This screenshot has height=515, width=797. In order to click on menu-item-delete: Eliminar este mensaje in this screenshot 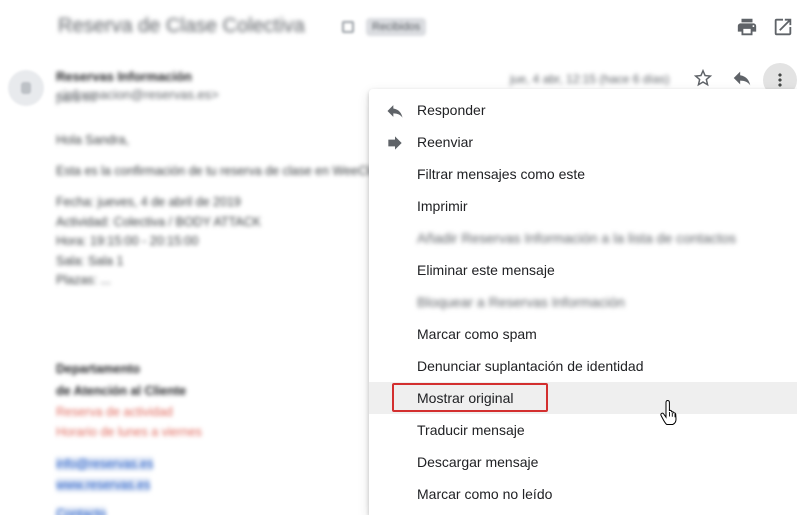, I will do `click(583, 270)`.